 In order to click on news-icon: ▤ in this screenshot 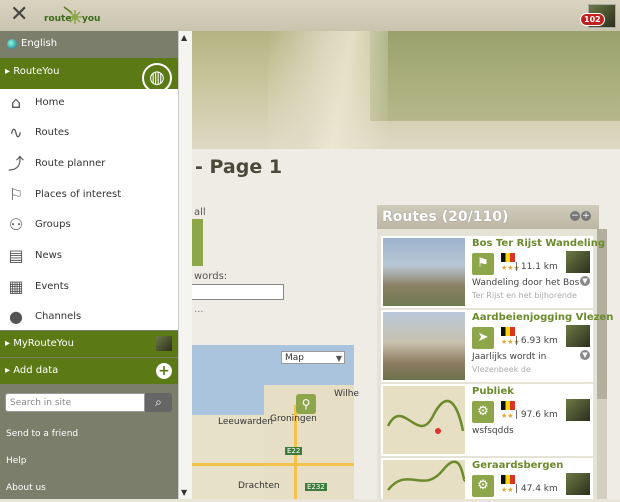, I will do `click(16, 255)`.